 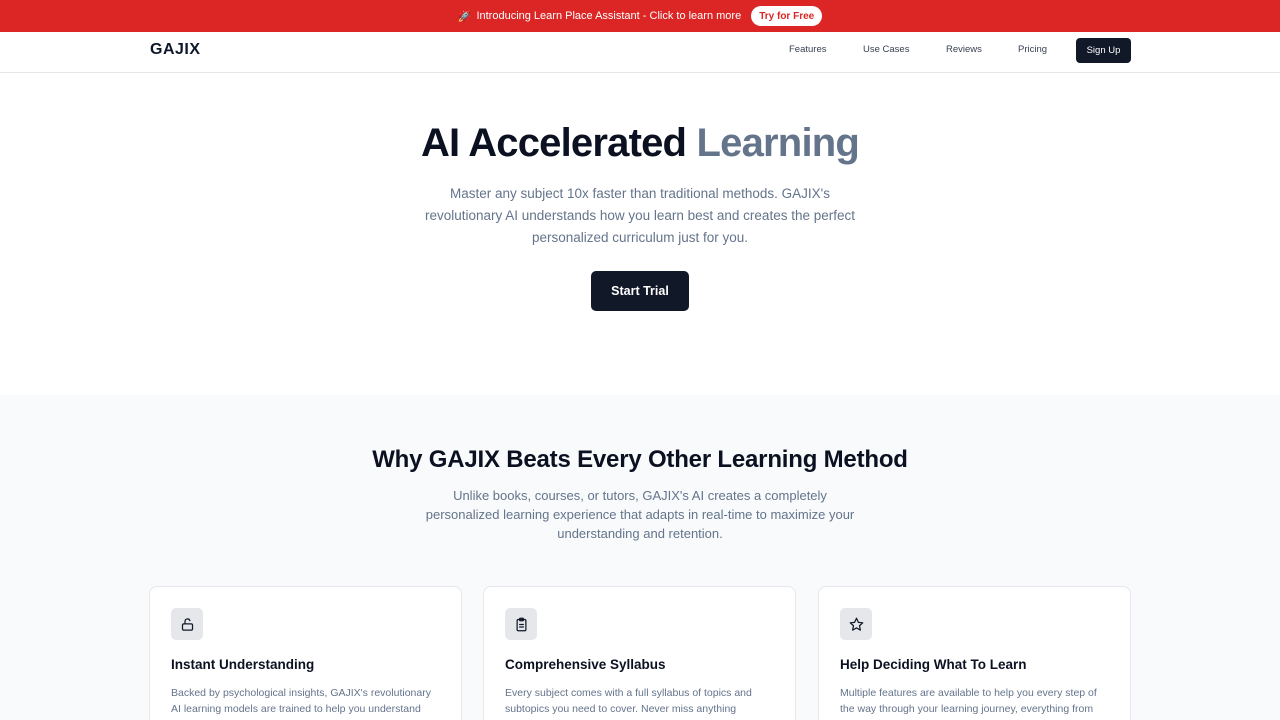 I want to click on hero-title: AI Accelerated Learning, so click(x=640, y=143).